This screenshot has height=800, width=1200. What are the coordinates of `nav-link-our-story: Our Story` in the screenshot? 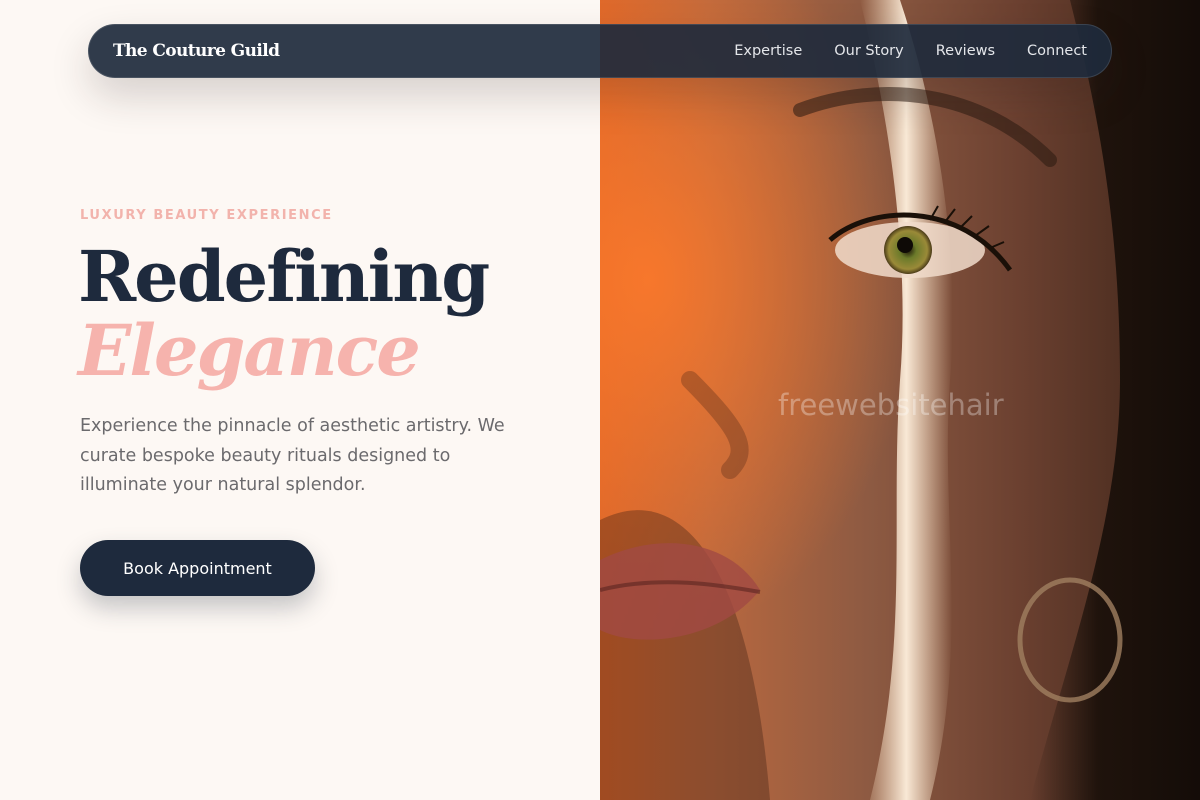 It's located at (868, 51).